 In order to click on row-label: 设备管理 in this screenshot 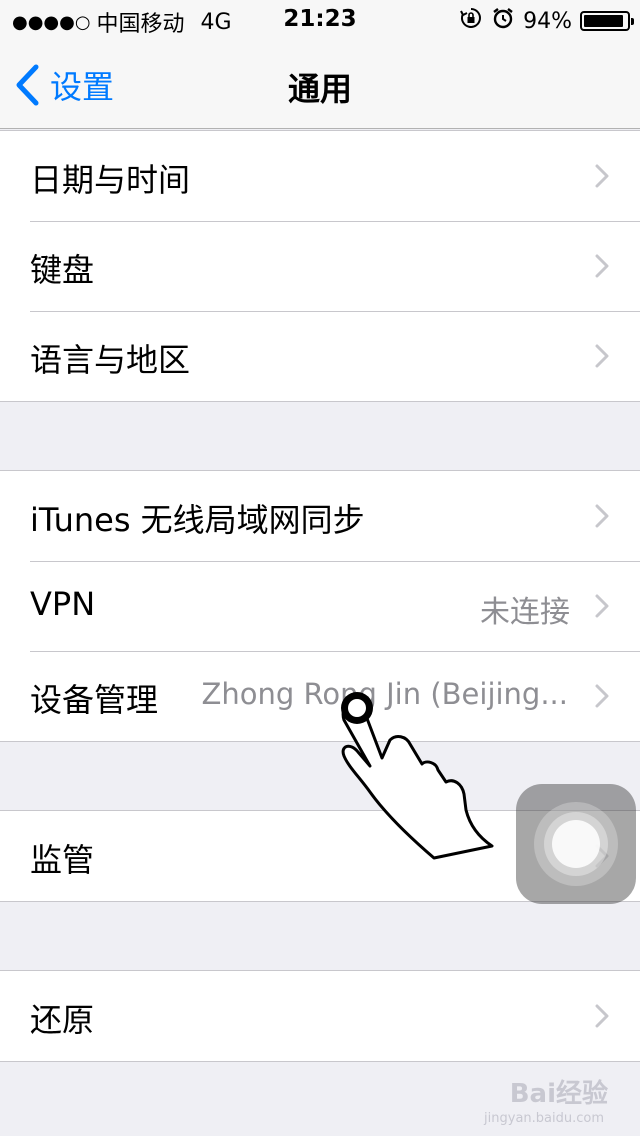, I will do `click(94, 700)`.